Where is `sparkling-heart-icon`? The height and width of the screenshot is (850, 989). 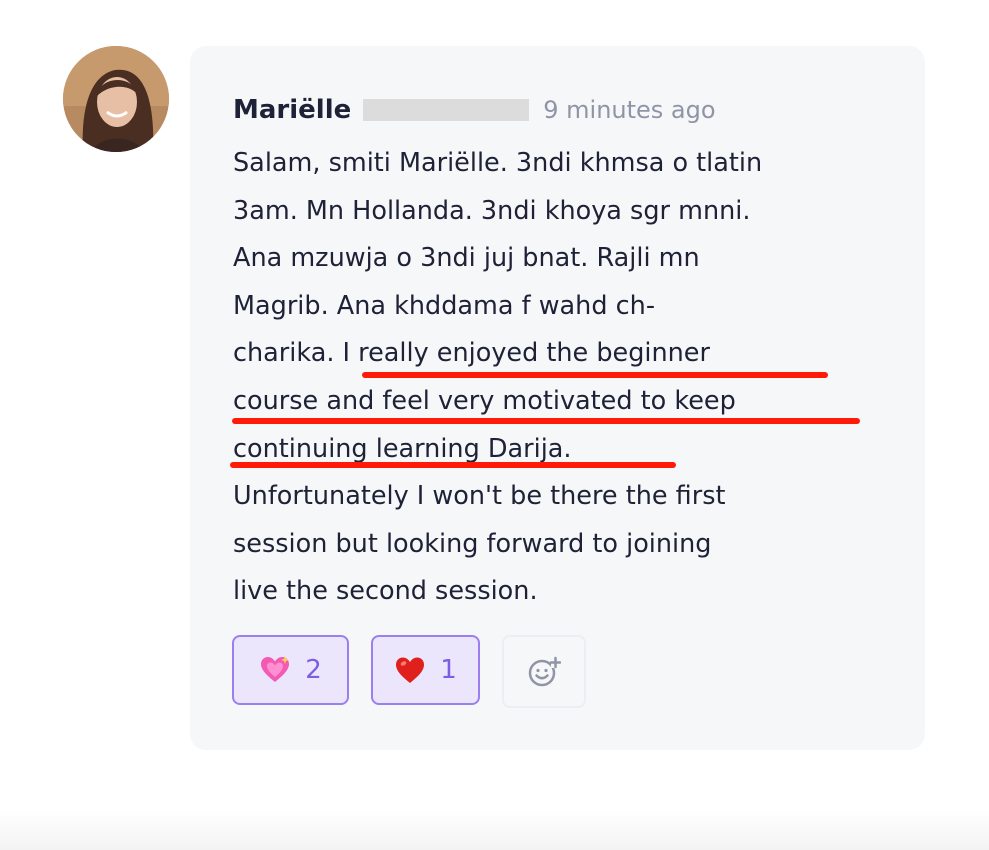
sparkling-heart-icon is located at coordinates (275, 669).